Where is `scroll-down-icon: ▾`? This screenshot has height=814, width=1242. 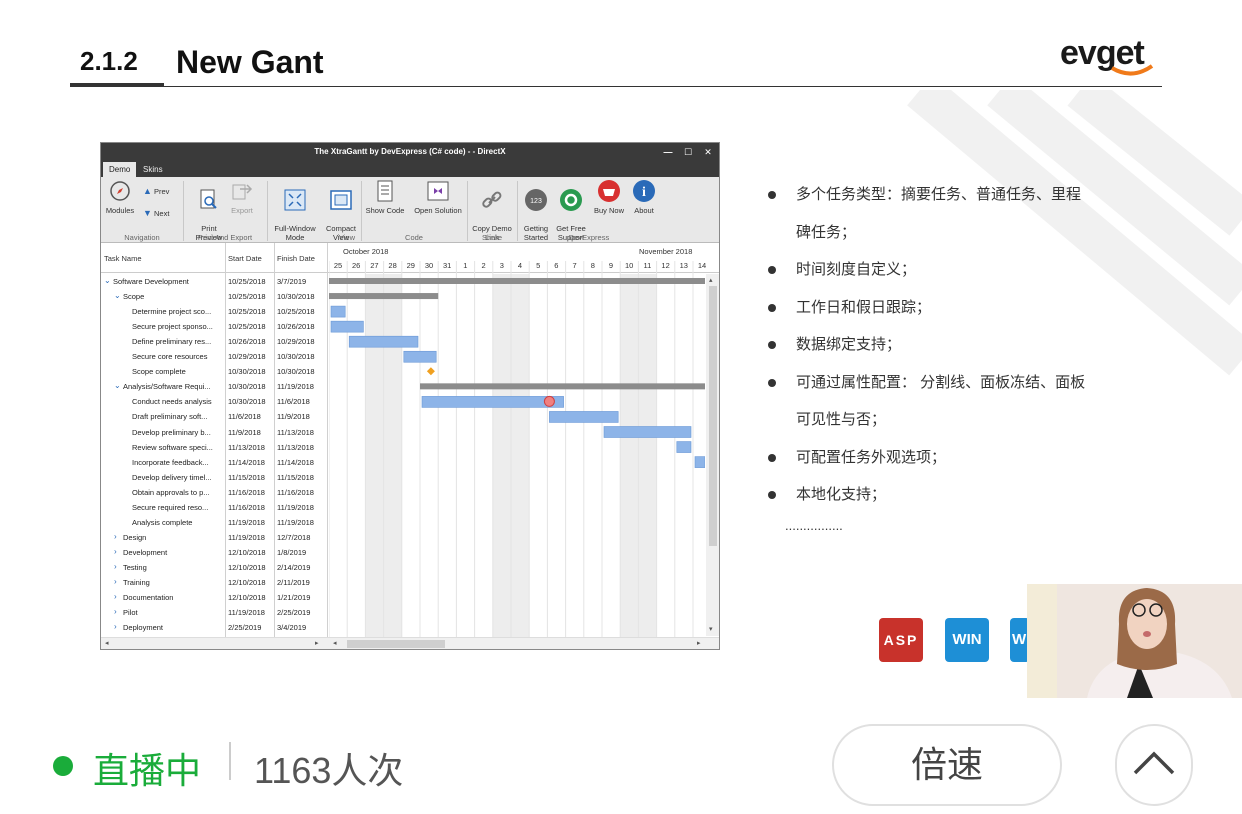 scroll-down-icon: ▾ is located at coordinates (711, 629).